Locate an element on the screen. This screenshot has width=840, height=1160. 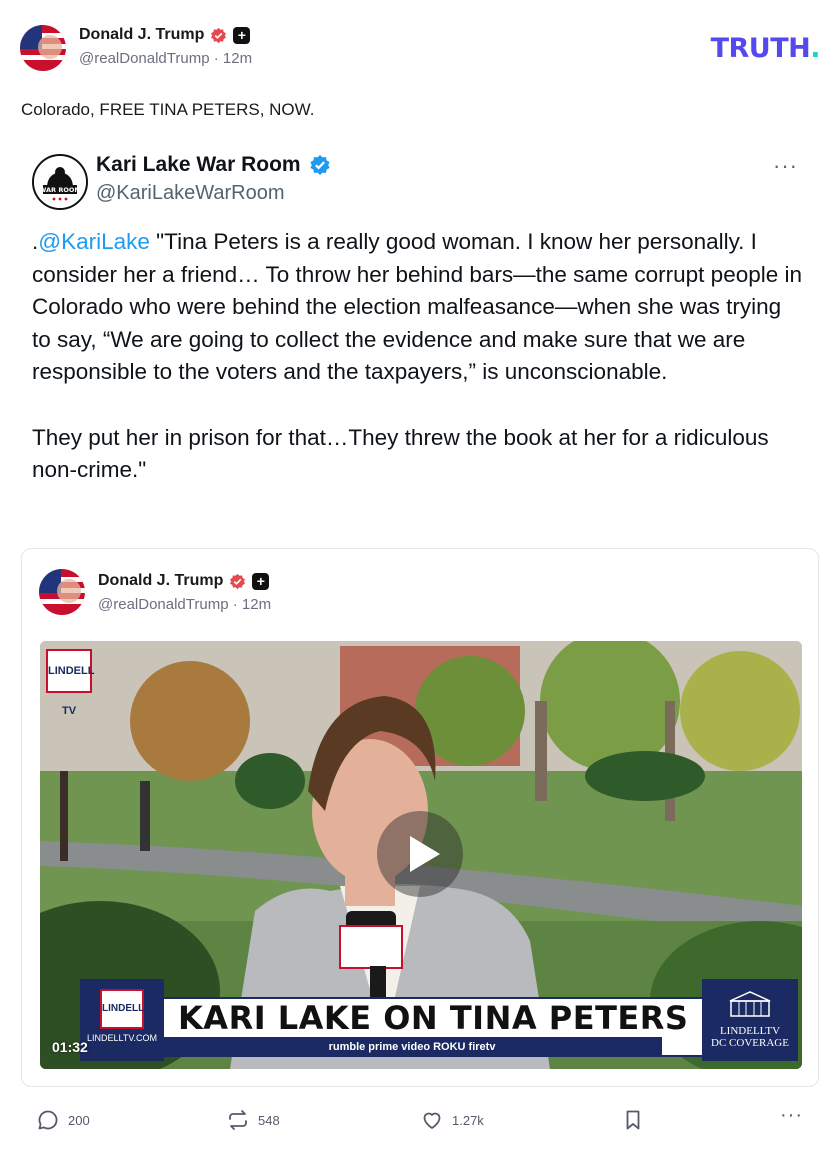
action-bar: 200 548 1.27k ··· is located at coordinates (422, 1121).